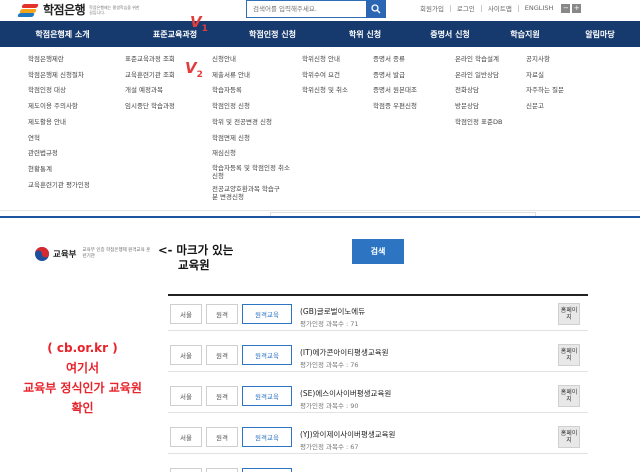  I want to click on annotation-check-1: V1, so click(199, 24).